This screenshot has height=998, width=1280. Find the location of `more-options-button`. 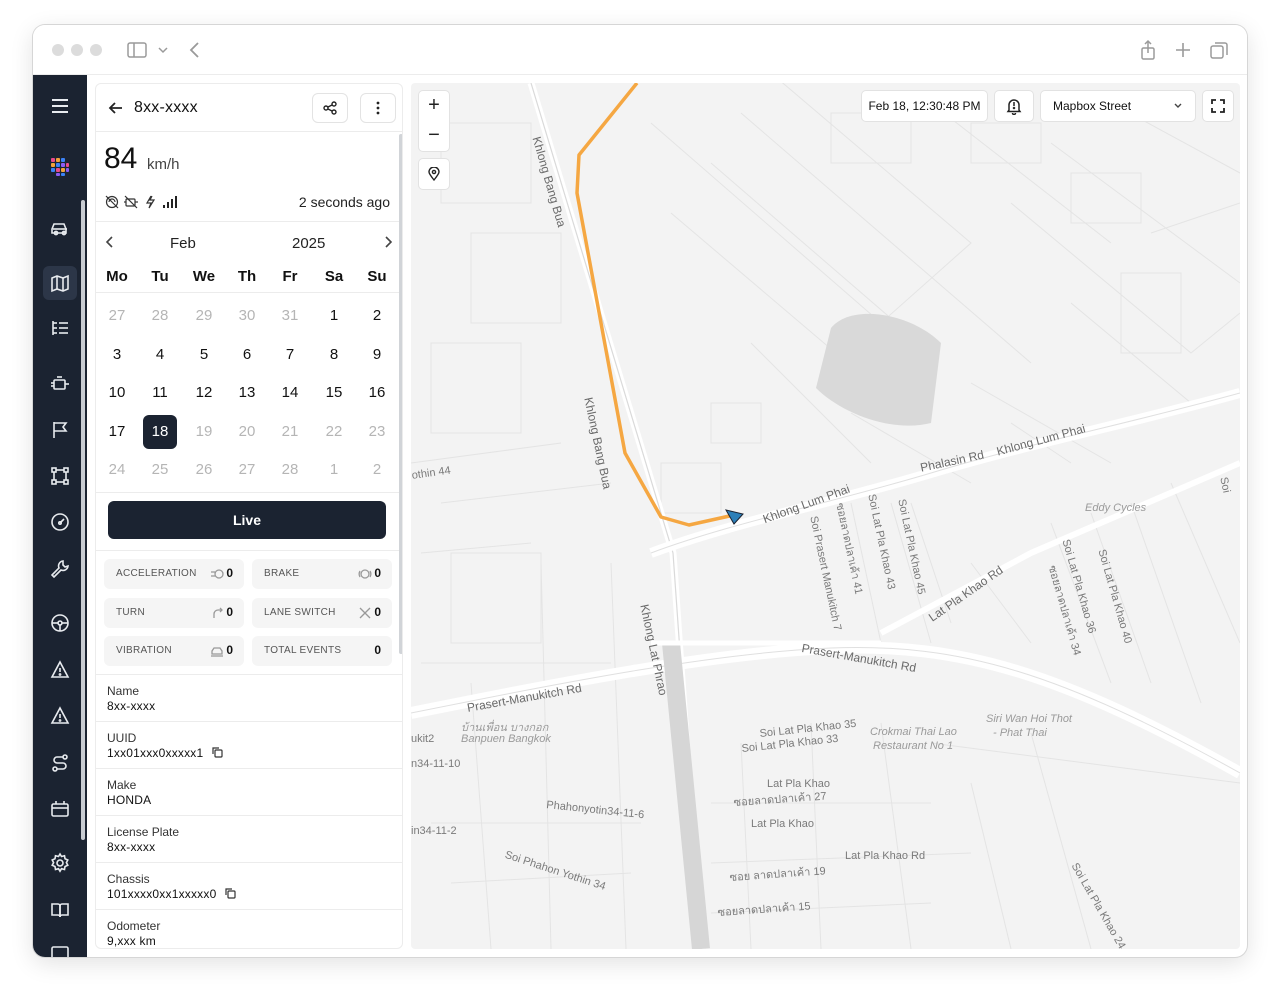

more-options-button is located at coordinates (378, 108).